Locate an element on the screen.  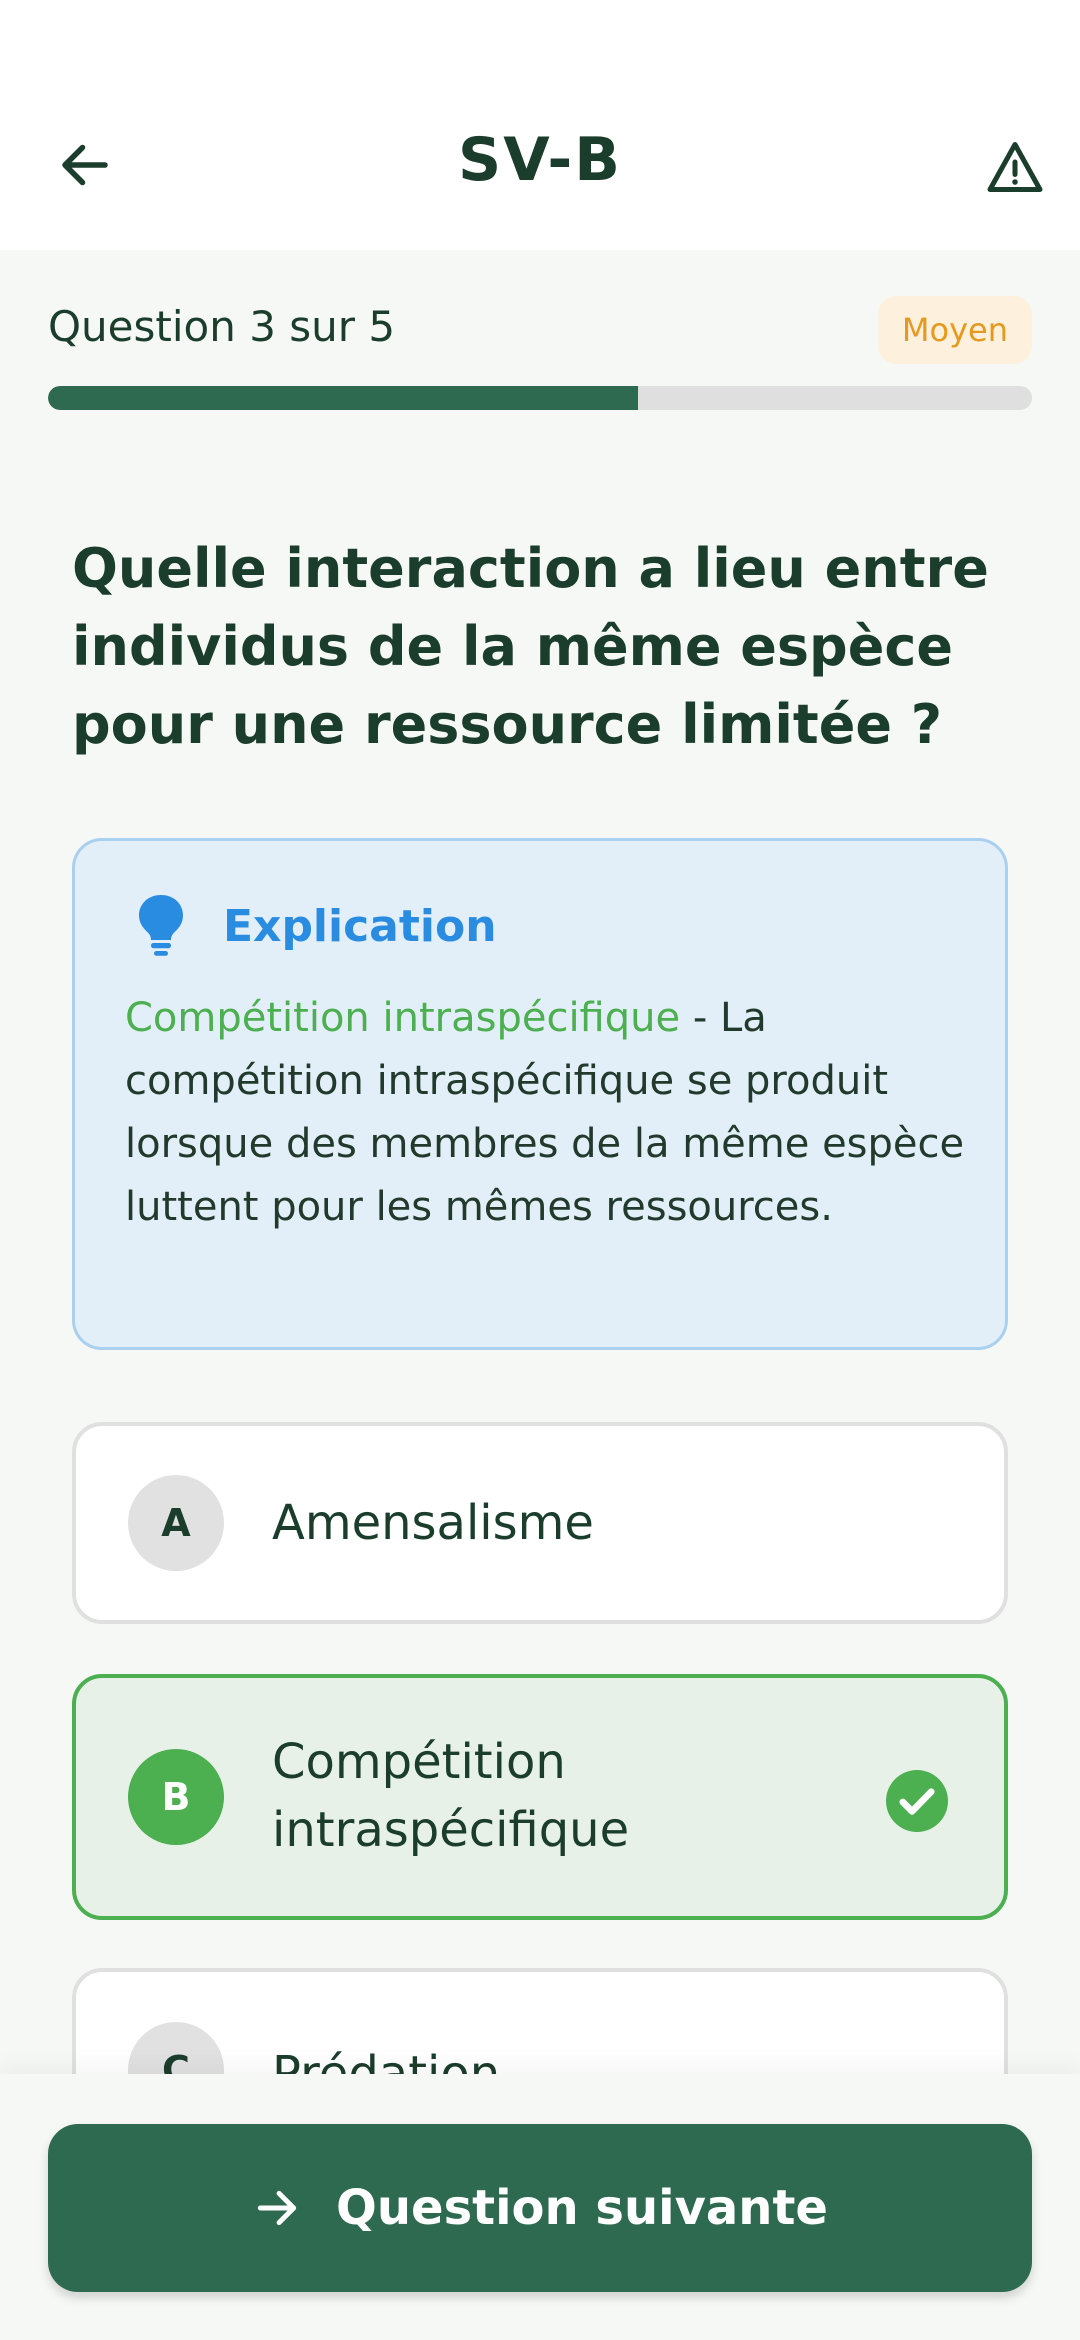
report-button is located at coordinates (1015, 167).